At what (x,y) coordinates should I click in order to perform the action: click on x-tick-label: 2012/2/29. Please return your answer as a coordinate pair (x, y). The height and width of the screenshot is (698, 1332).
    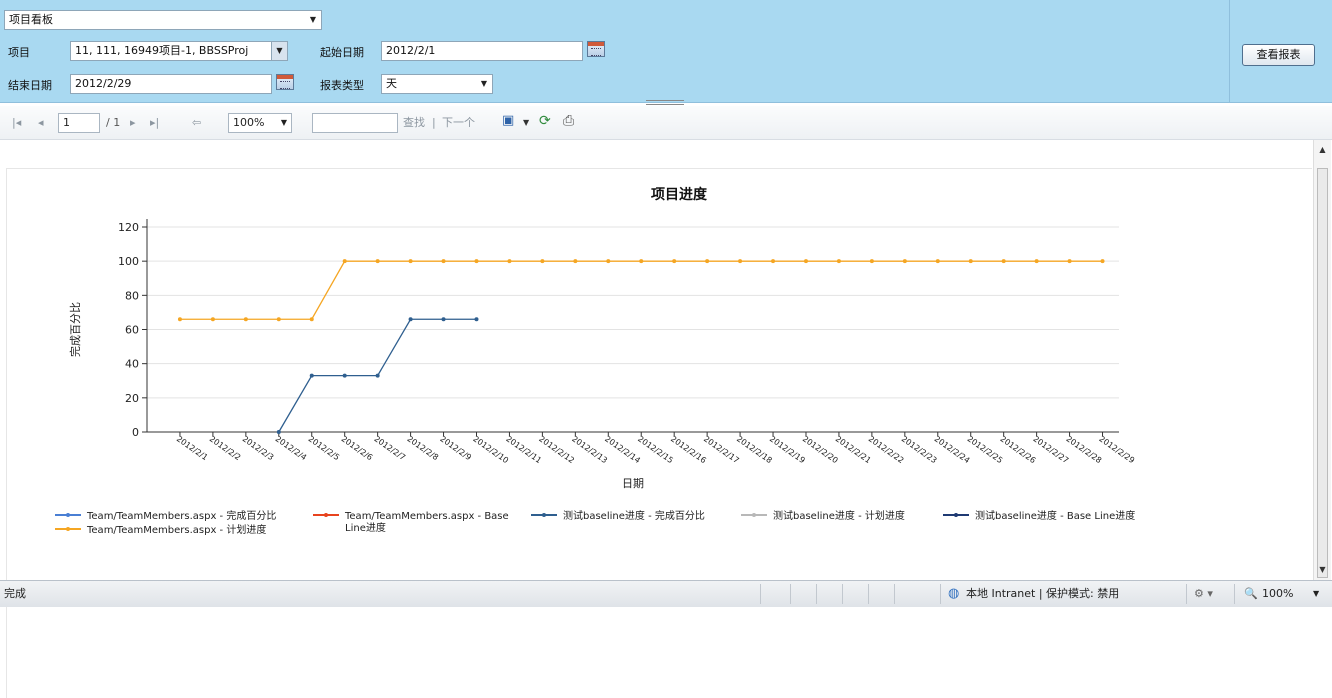
    Looking at the image, I should click on (1116, 449).